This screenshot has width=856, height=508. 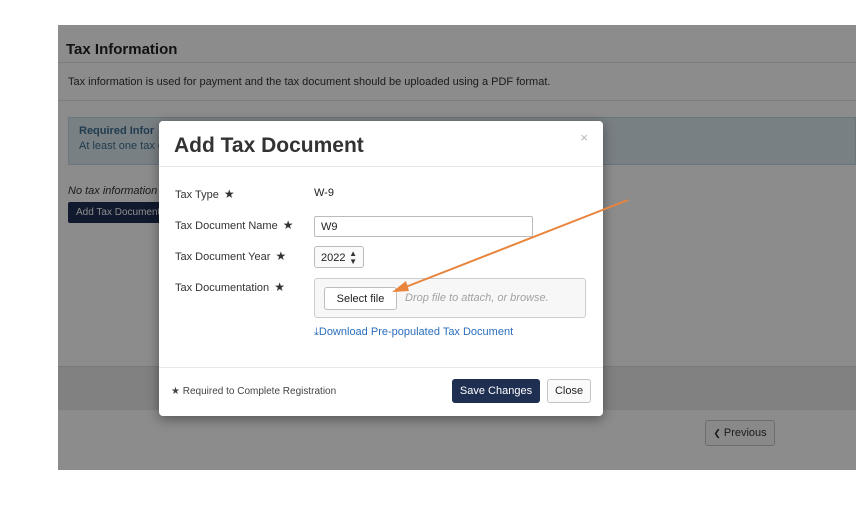 I want to click on annotation-arrow-icon, so click(x=510, y=245).